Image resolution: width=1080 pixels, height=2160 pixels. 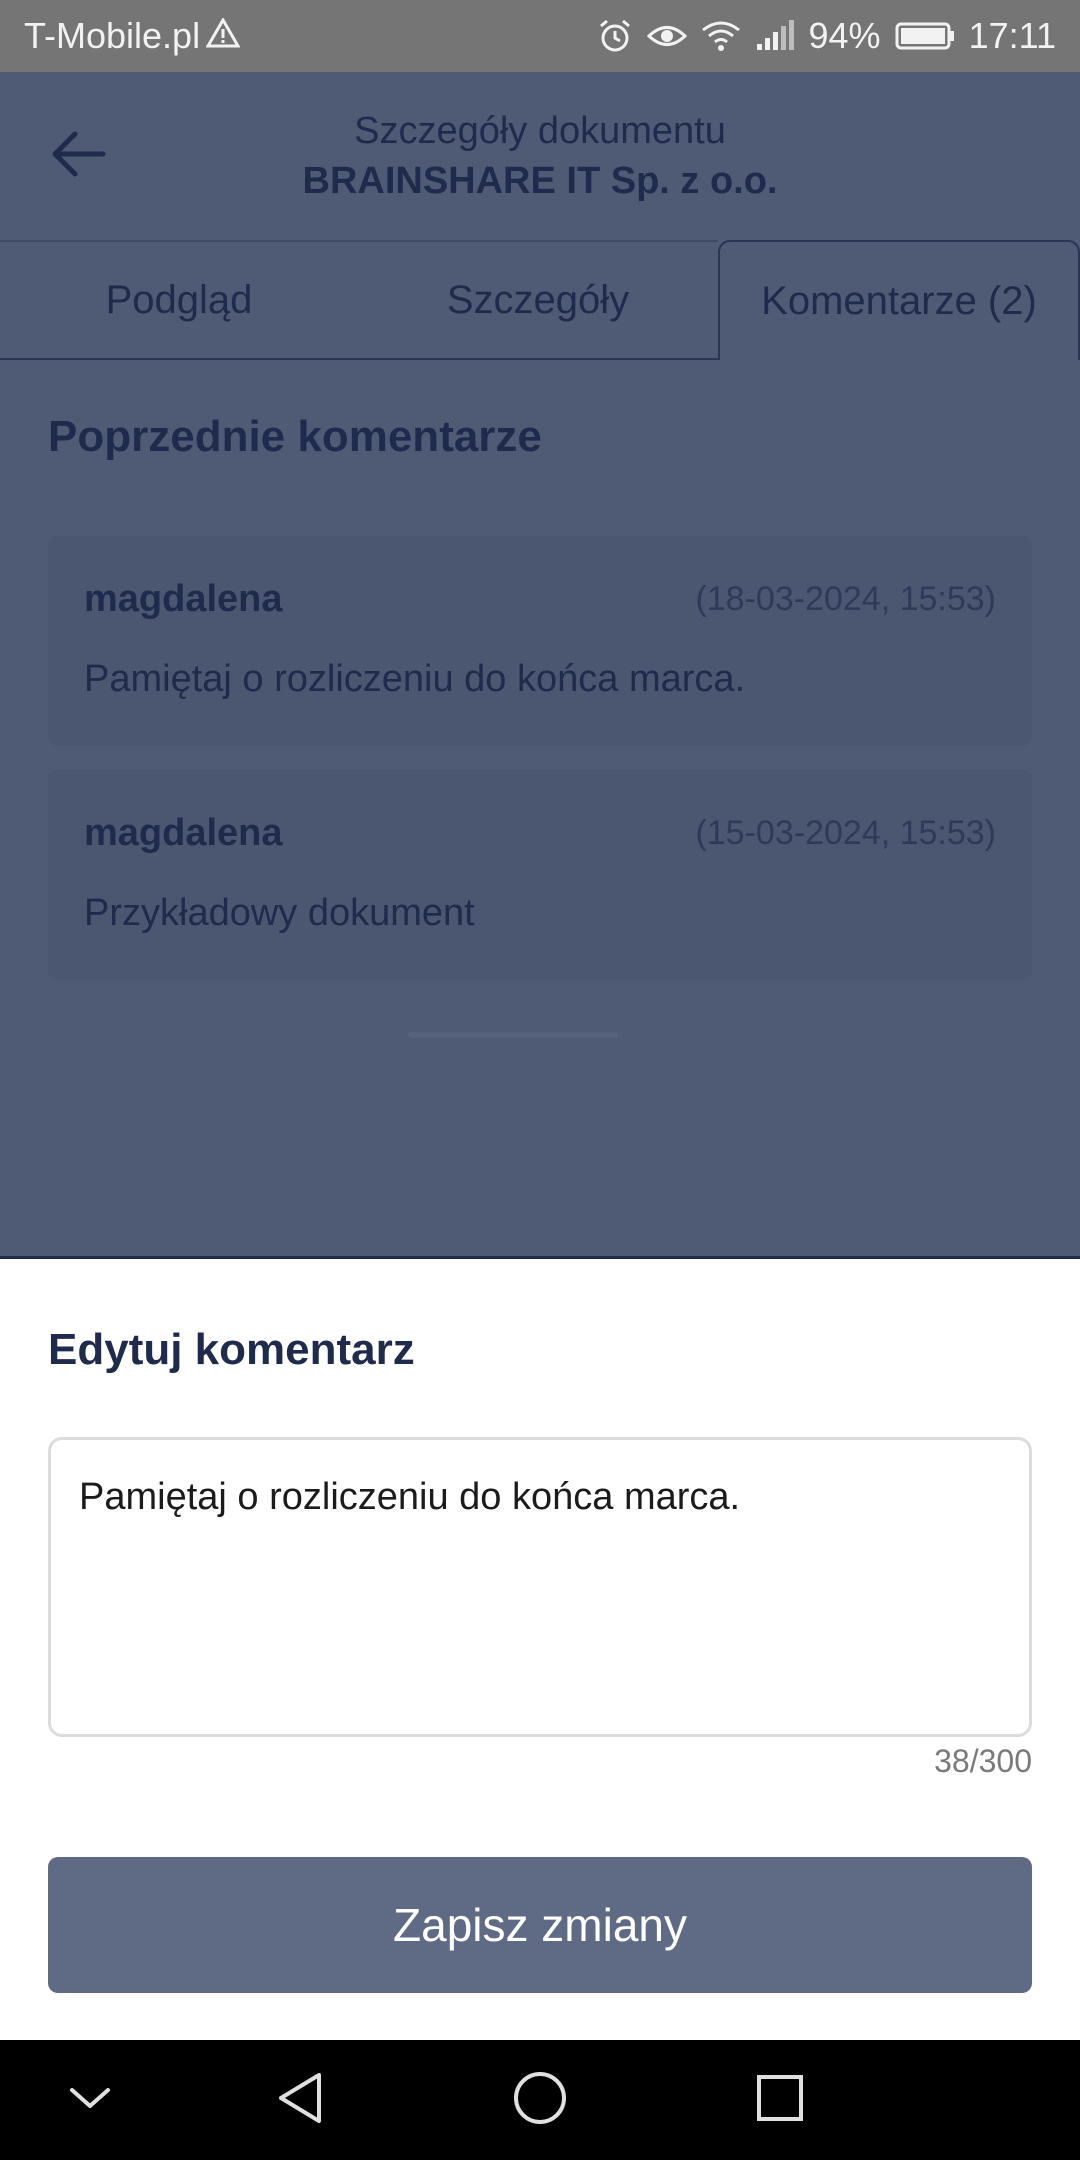 What do you see at coordinates (845, 599) in the screenshot?
I see `comment-date: (18-03-2024, 15:53)` at bounding box center [845, 599].